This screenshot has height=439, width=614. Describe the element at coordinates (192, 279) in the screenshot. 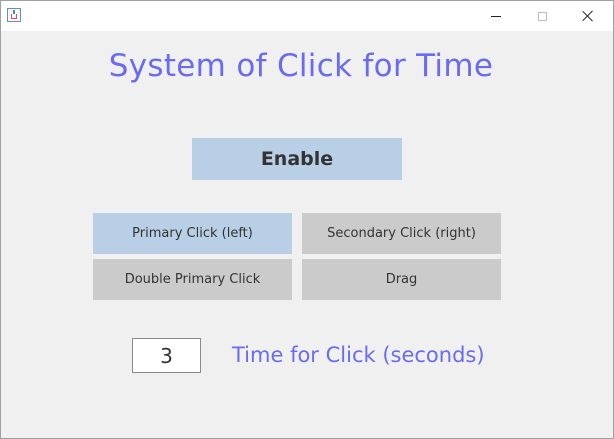

I see `double-primary-click-button: Double Primary Click` at that location.